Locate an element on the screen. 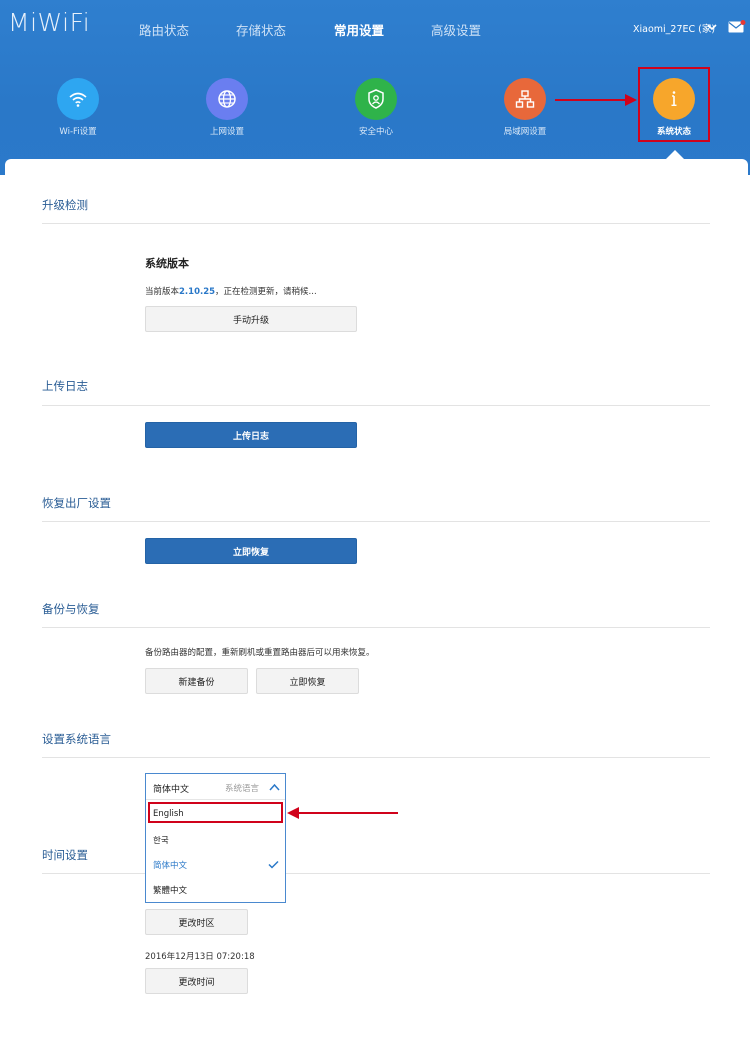 Image resolution: width=750 pixels, height=1042 pixels. current-datetime: 2016年12月13日 07:20:18 is located at coordinates (200, 957).